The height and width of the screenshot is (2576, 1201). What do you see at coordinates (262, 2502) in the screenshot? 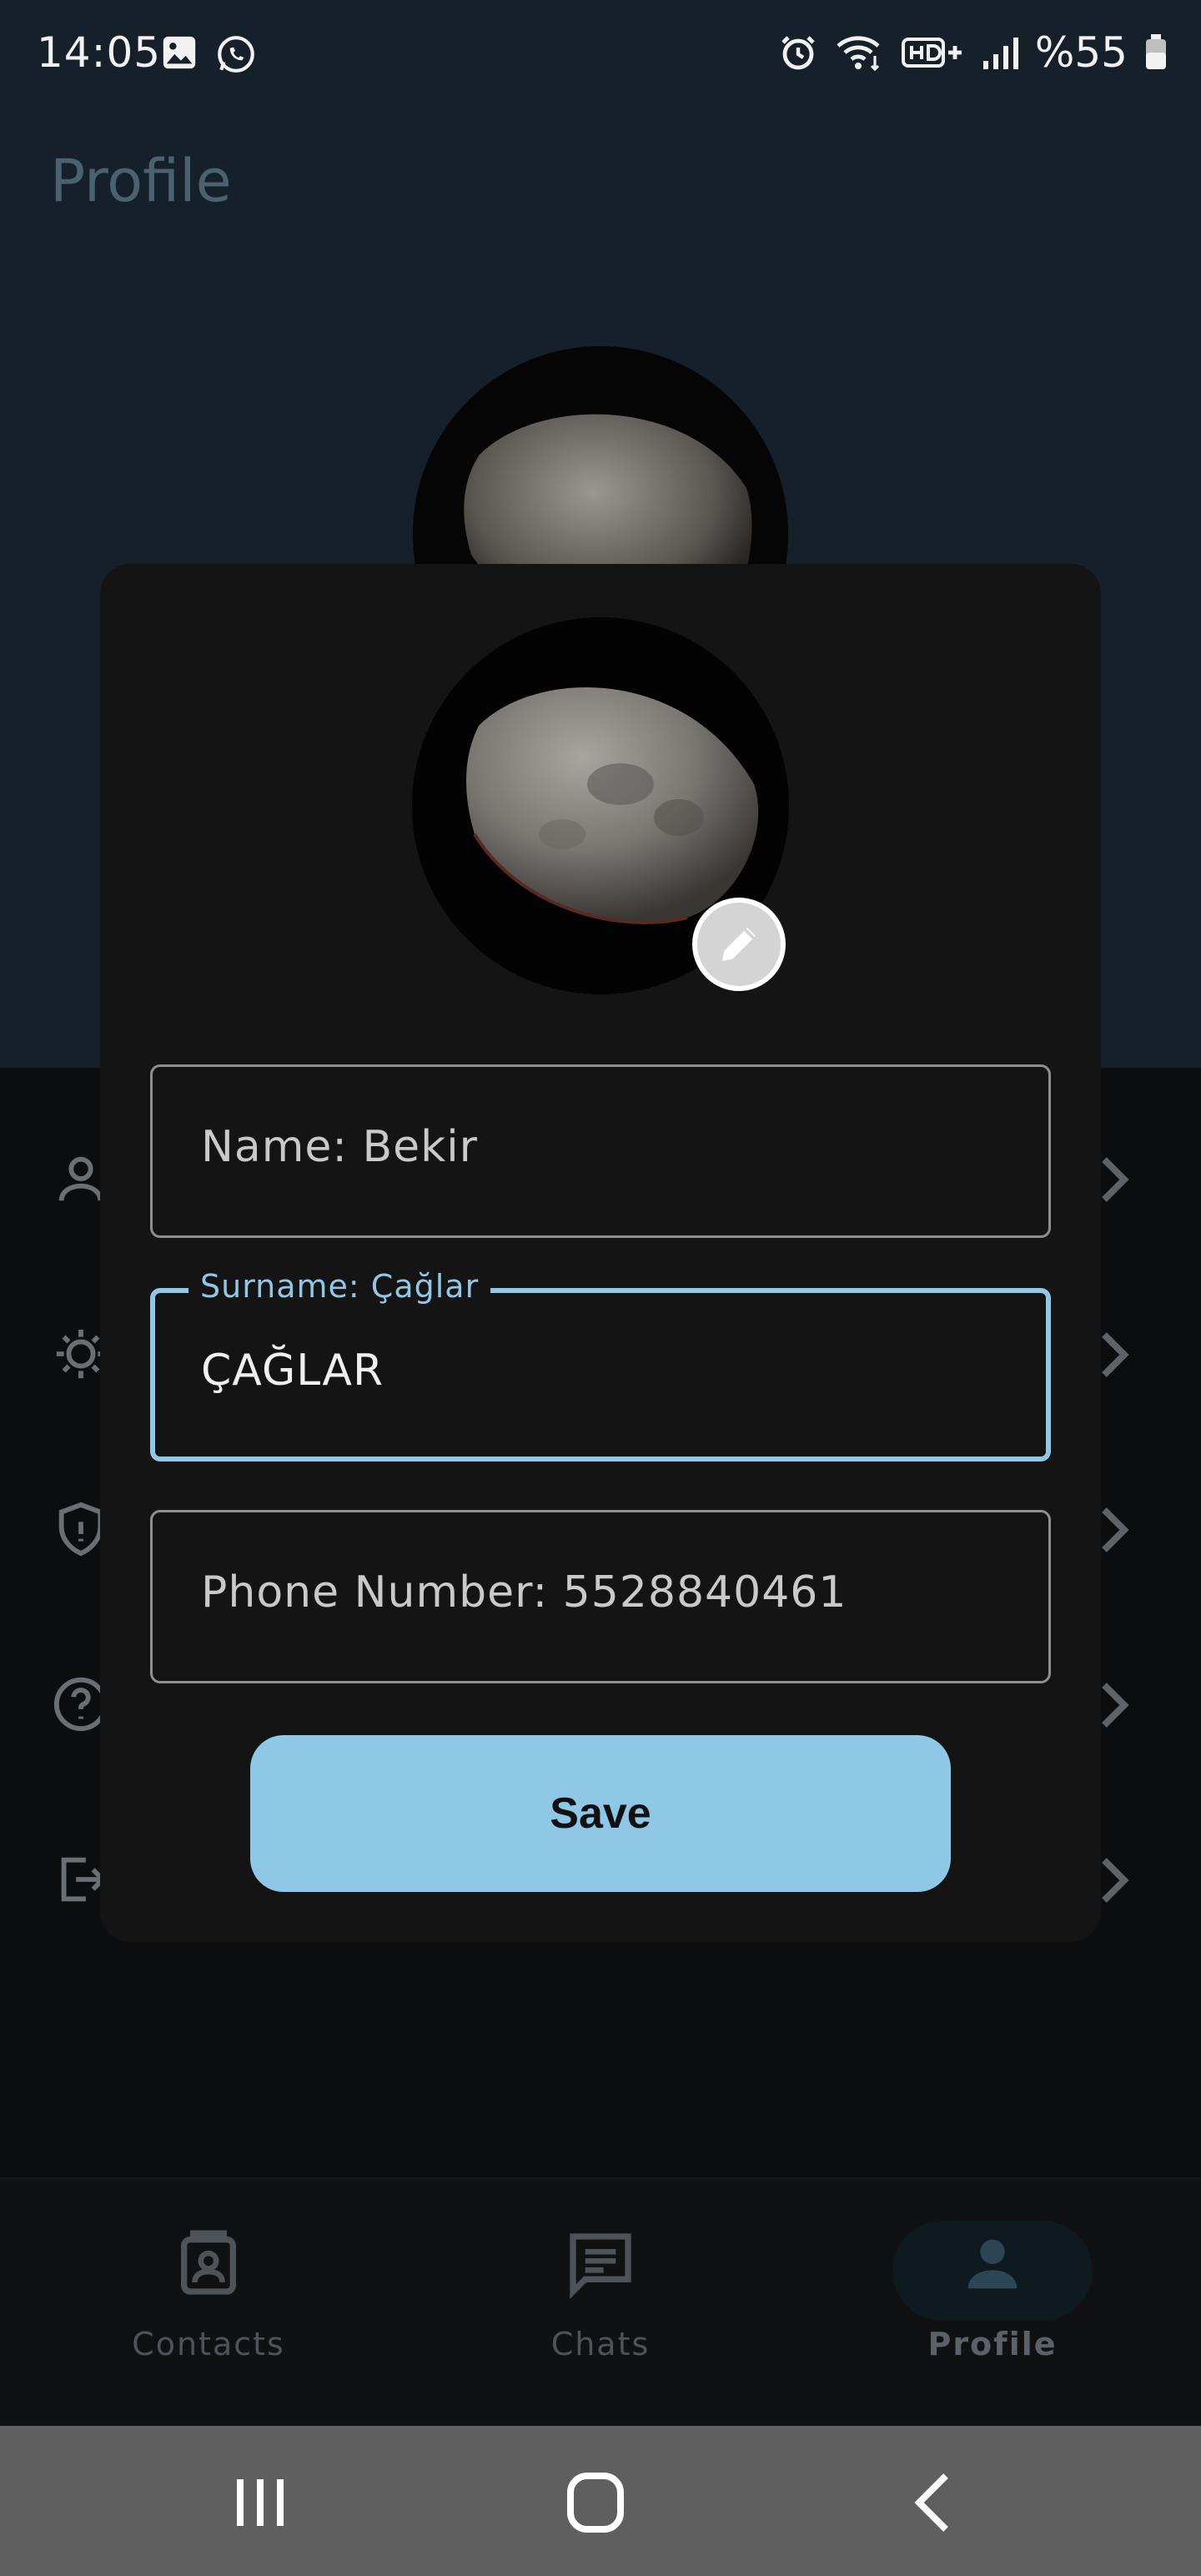
I see `recents-icon` at bounding box center [262, 2502].